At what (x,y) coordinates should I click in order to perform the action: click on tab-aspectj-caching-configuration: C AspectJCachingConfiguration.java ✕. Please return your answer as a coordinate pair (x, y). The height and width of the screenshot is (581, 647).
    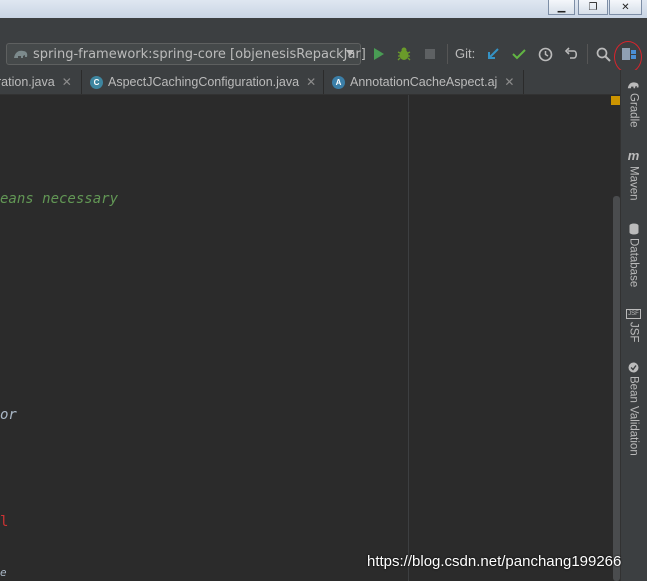
    Looking at the image, I should click on (203, 82).